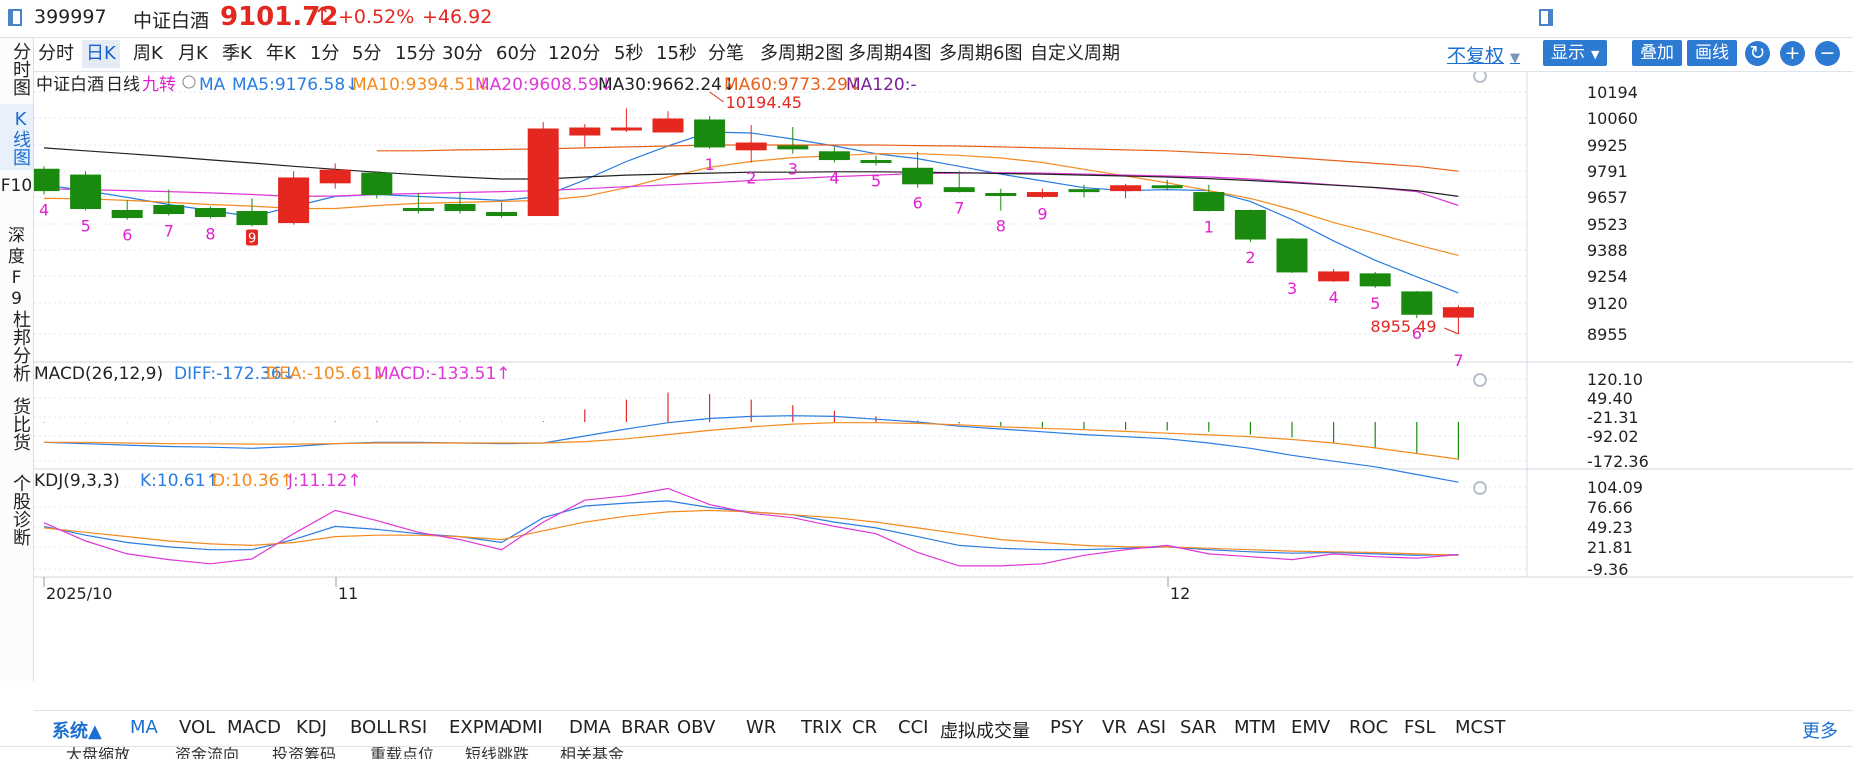 The image size is (1853, 759). I want to click on sidebar-item-kline: K线图, so click(16, 137).